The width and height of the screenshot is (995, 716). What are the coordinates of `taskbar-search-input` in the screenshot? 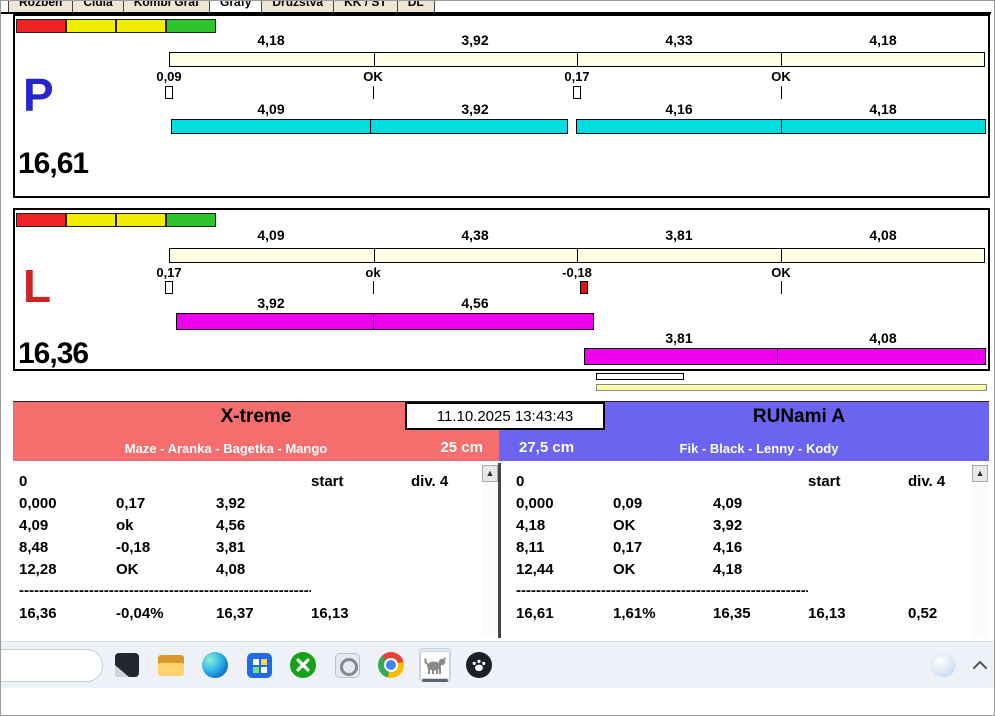 It's located at (52, 665).